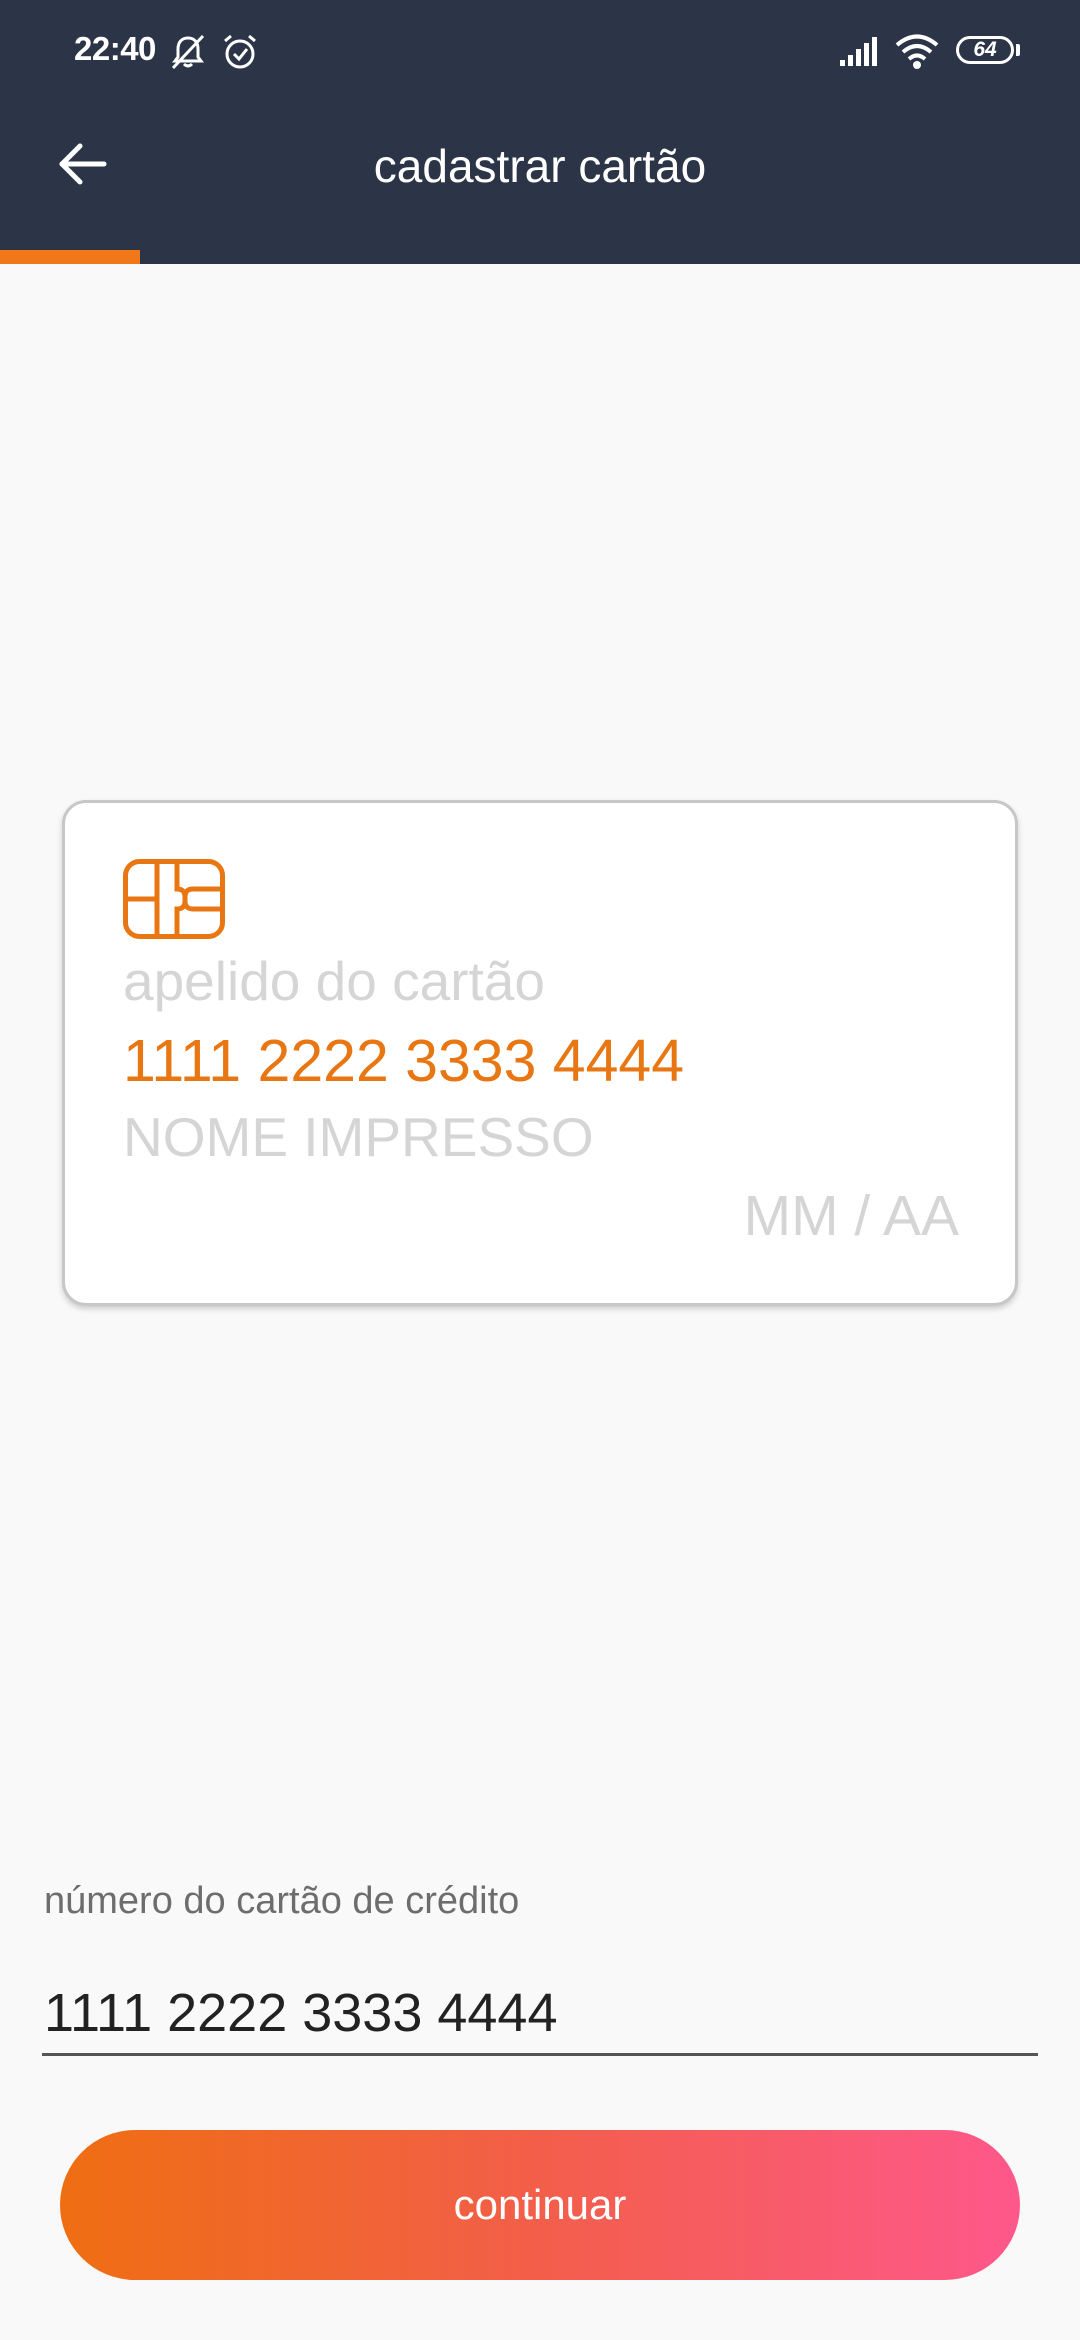  I want to click on card-number-label: número do cartão de crédito, so click(282, 1901).